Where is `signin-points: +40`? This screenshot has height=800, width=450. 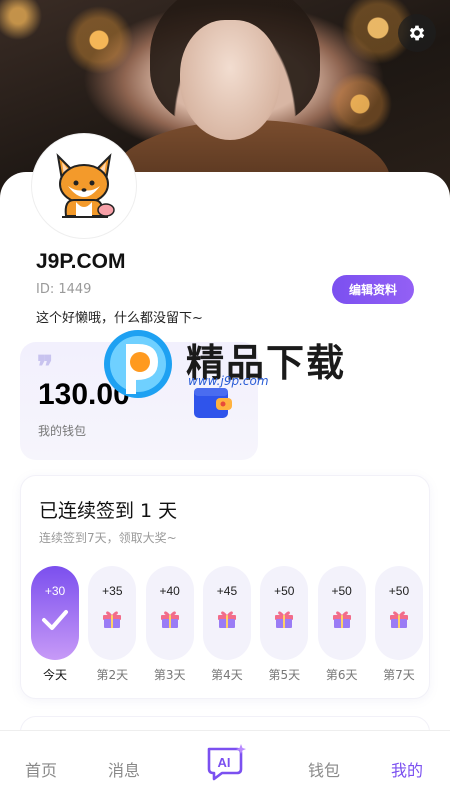 signin-points: +40 is located at coordinates (169, 591).